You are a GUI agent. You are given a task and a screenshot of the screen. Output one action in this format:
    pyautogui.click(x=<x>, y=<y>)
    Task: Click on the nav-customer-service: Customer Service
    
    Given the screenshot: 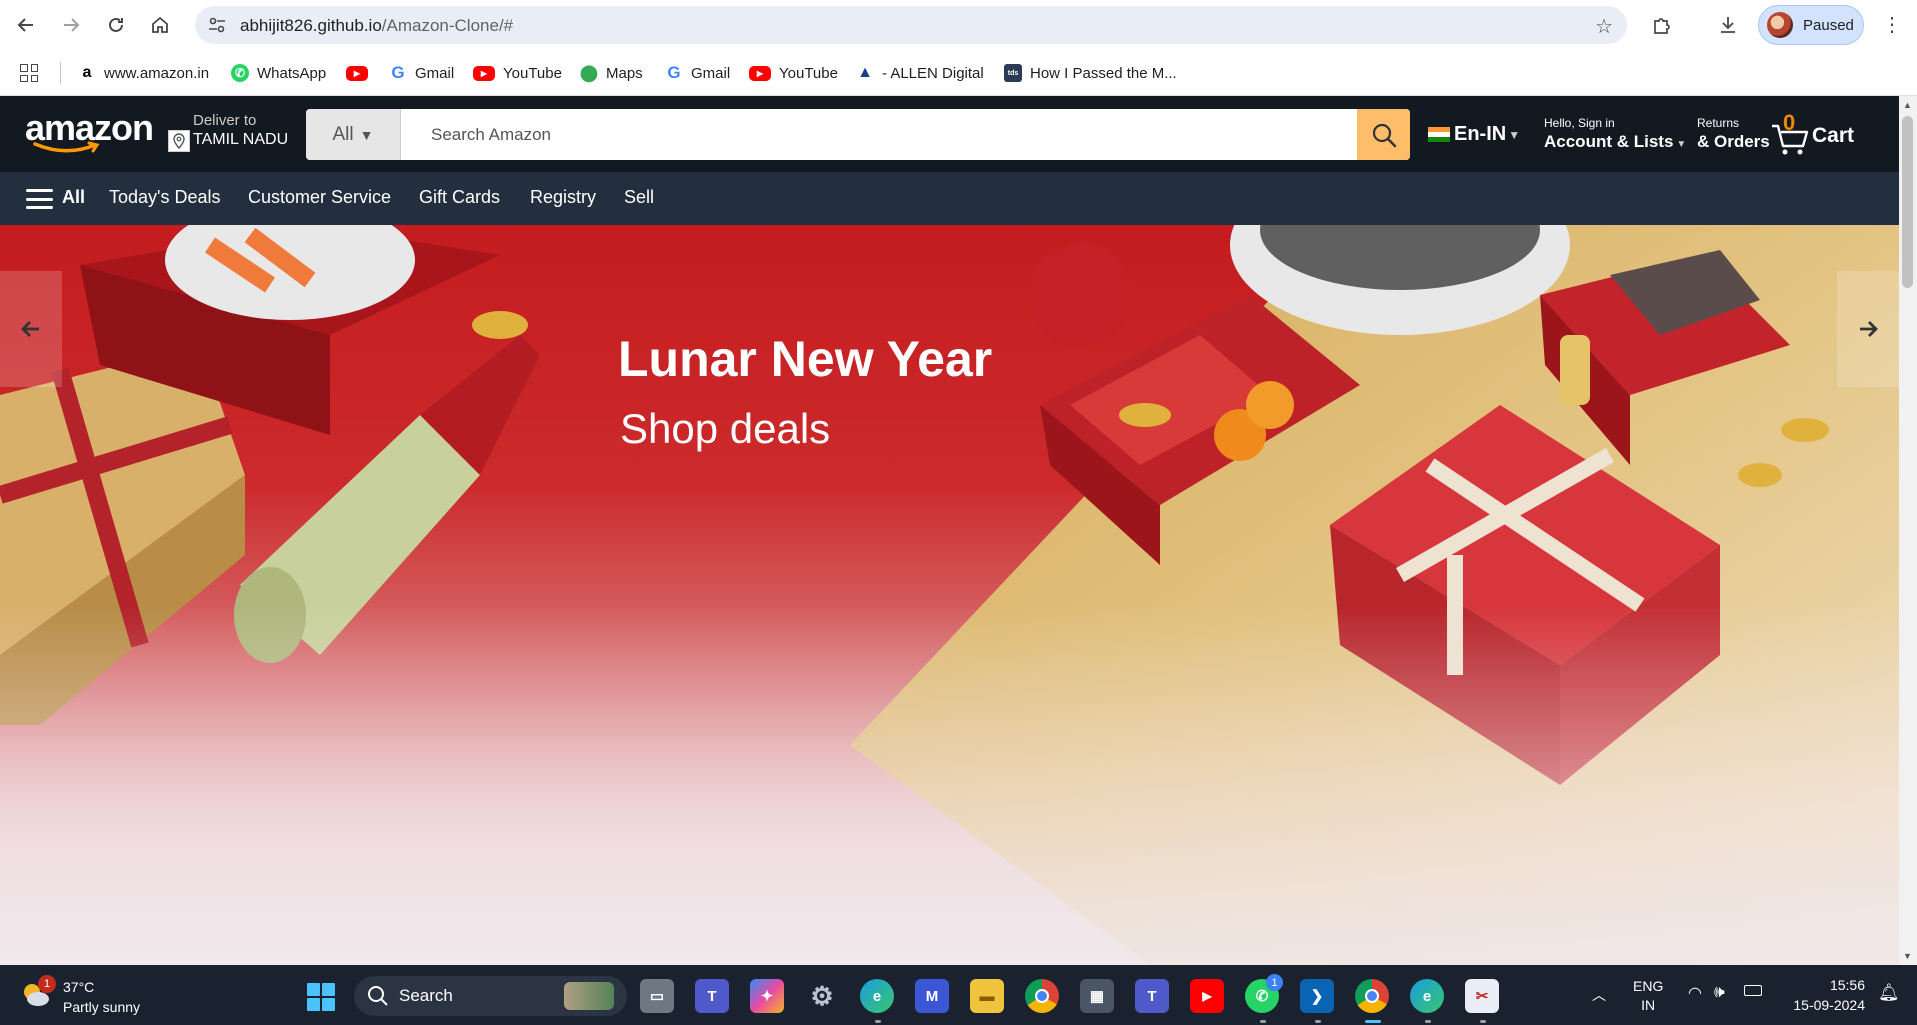 What is the action you would take?
    pyautogui.click(x=319, y=197)
    